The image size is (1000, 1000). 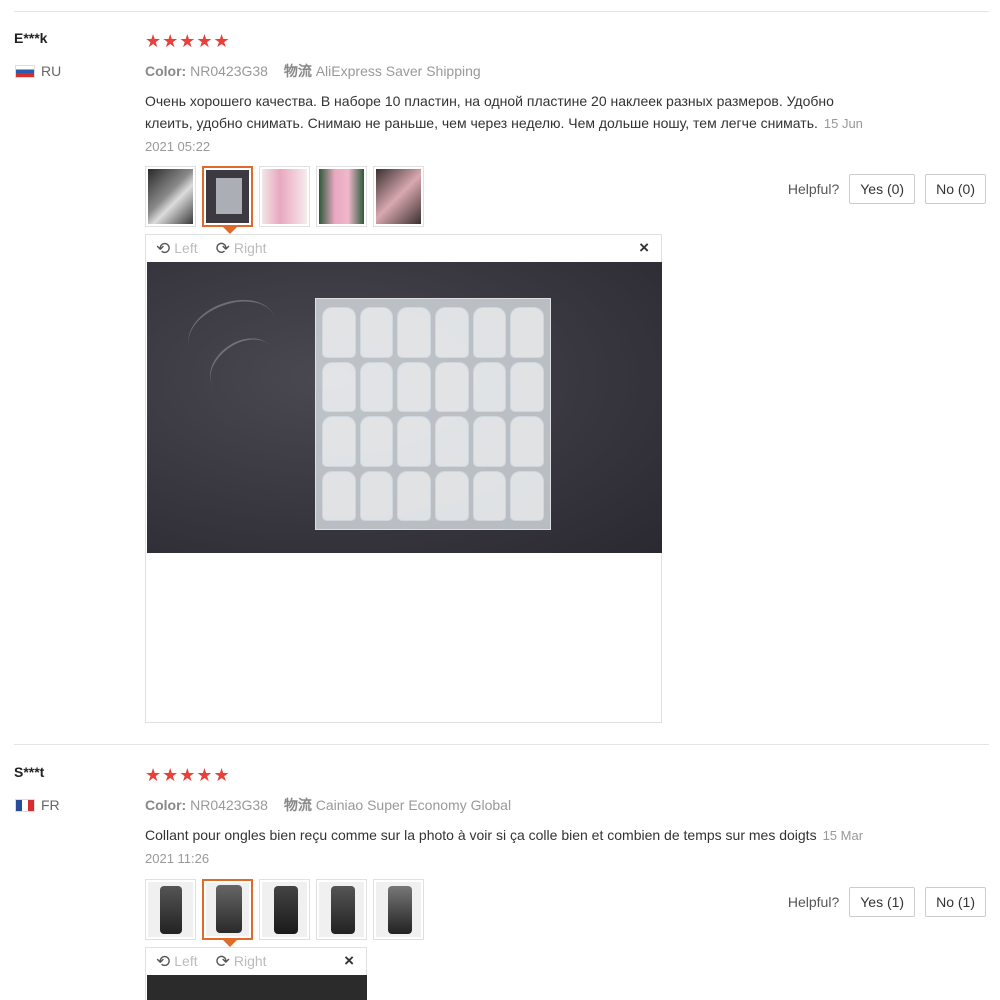 What do you see at coordinates (29, 772) in the screenshot?
I see `reviewer-name: S***t` at bounding box center [29, 772].